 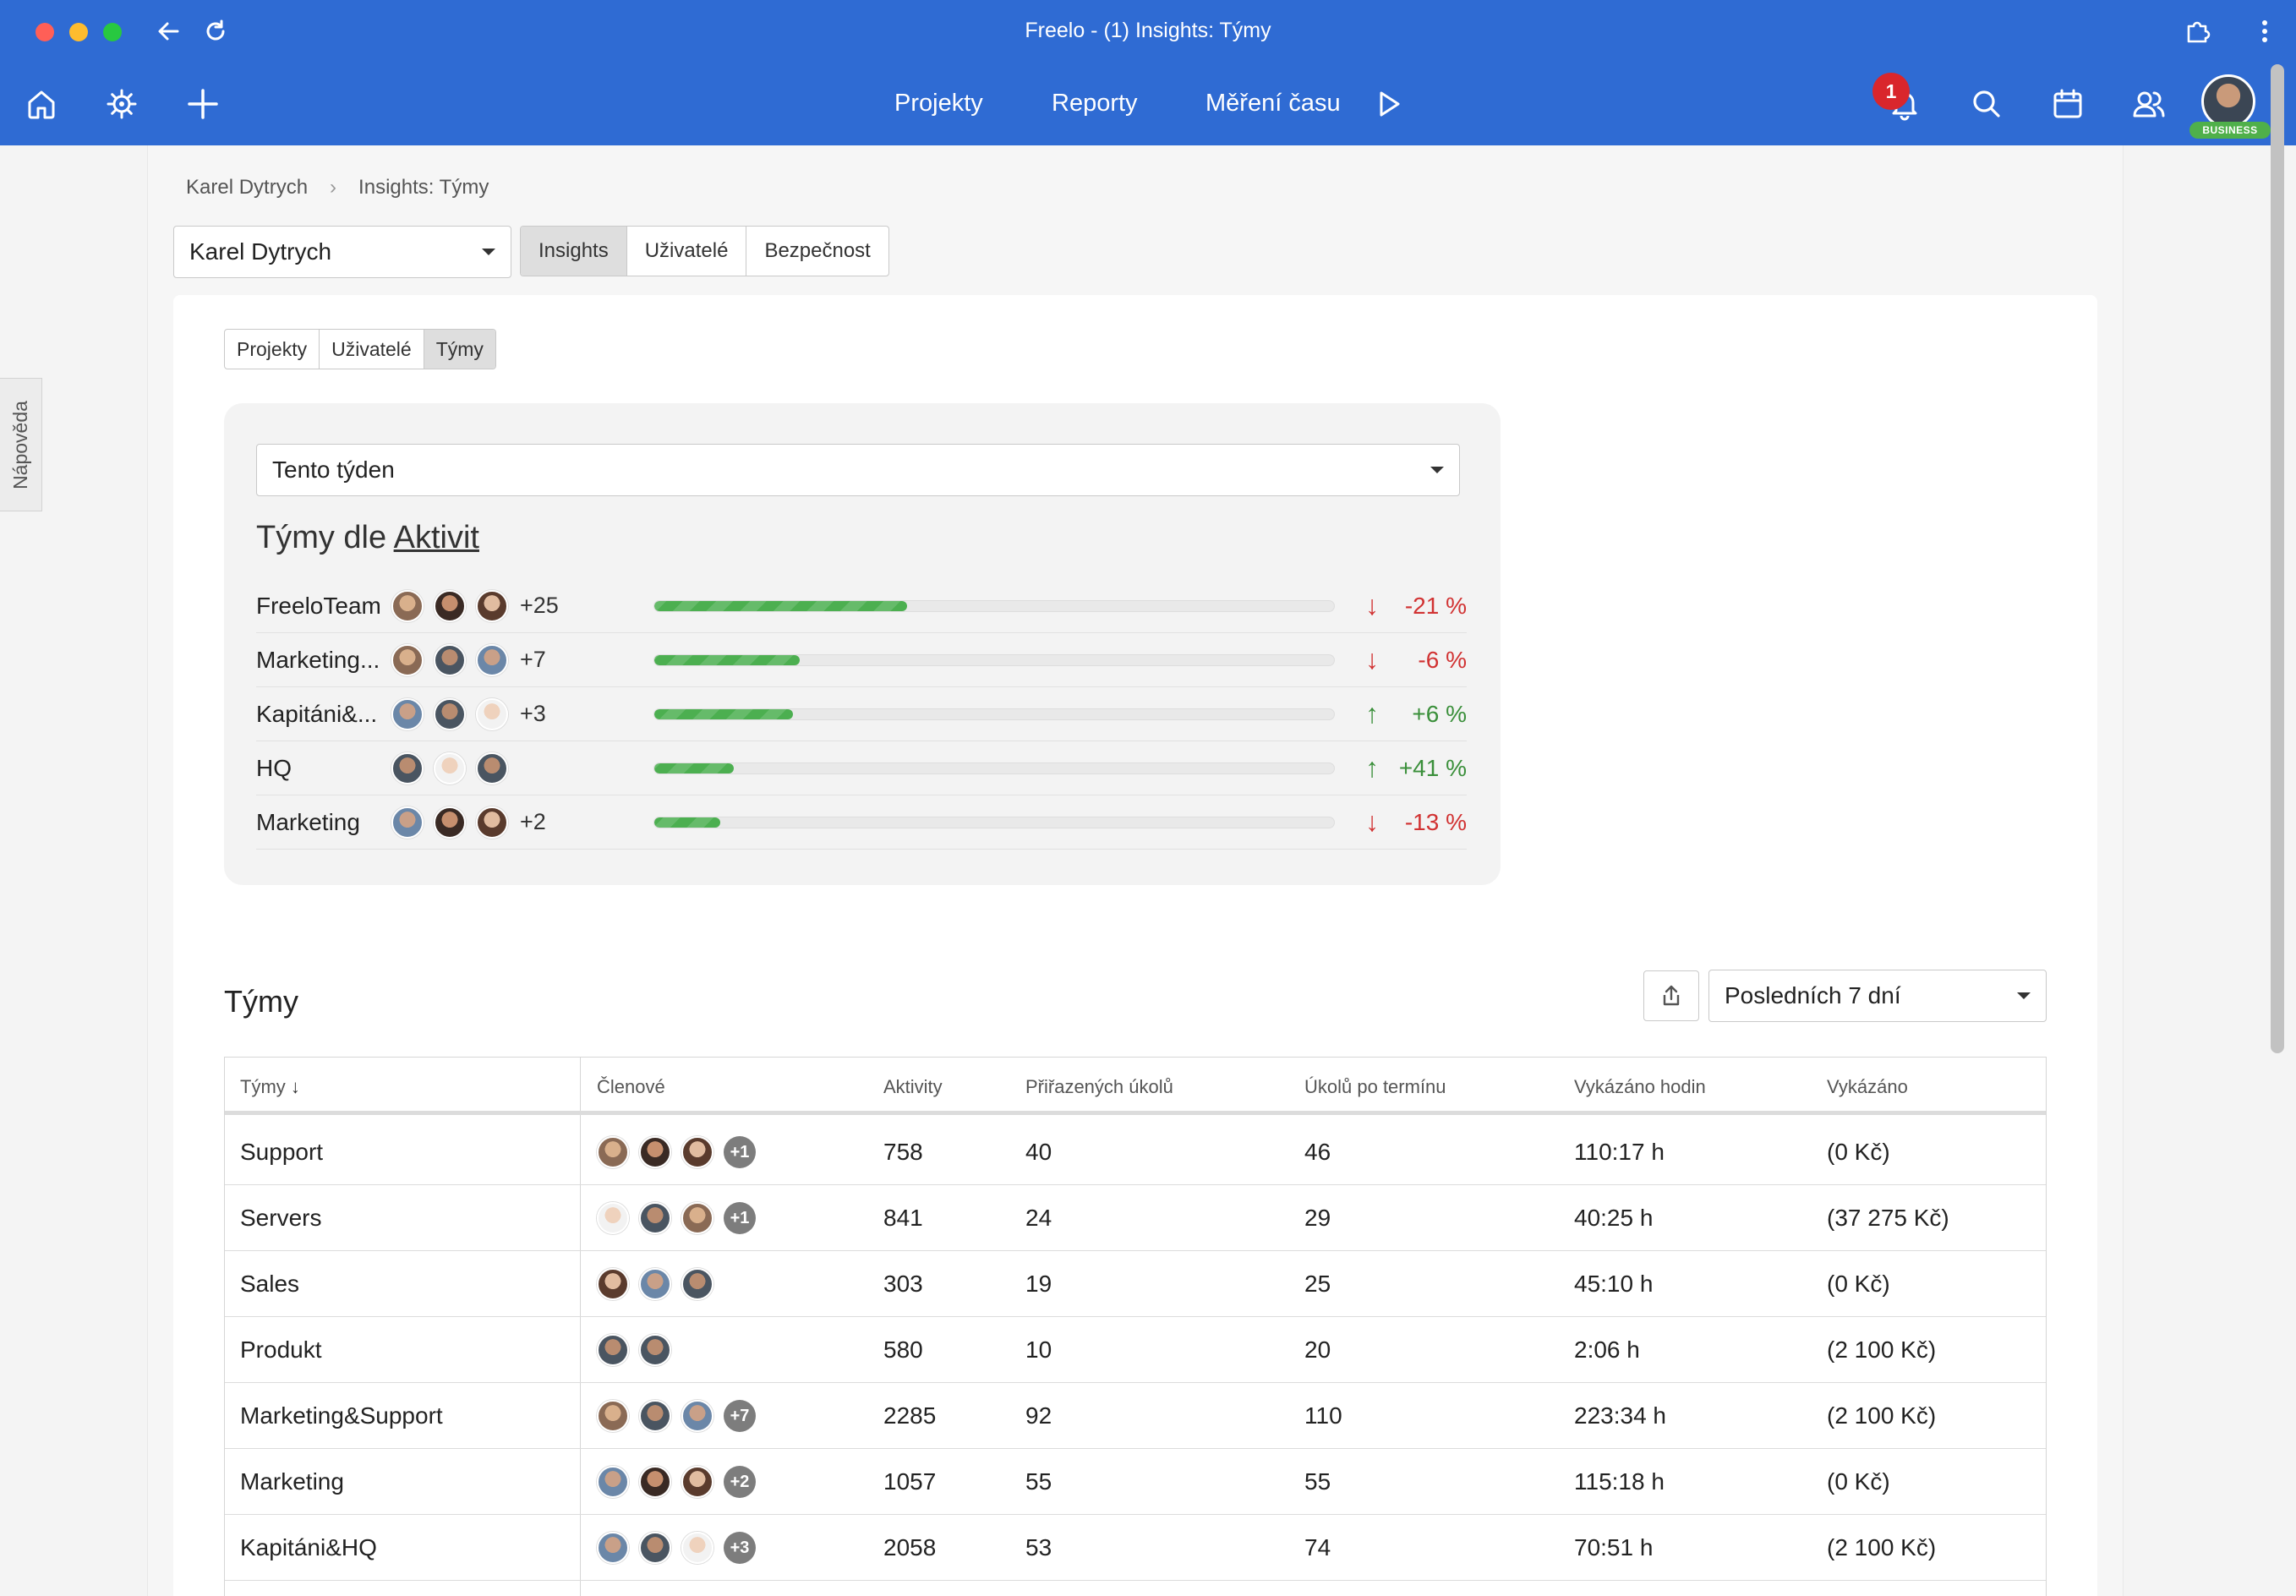 What do you see at coordinates (2197, 31) in the screenshot?
I see `extensions-icon` at bounding box center [2197, 31].